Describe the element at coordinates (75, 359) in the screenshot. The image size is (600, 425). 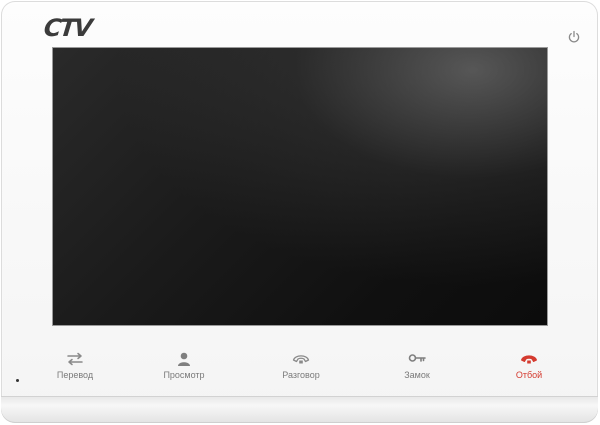
I see `transfer-arrows-icon` at that location.